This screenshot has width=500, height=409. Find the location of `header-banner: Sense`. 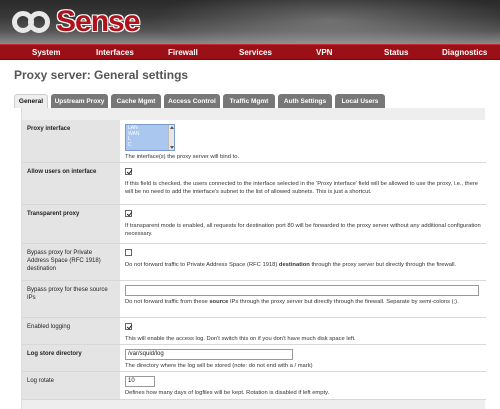

header-banner: Sense is located at coordinates (250, 22).